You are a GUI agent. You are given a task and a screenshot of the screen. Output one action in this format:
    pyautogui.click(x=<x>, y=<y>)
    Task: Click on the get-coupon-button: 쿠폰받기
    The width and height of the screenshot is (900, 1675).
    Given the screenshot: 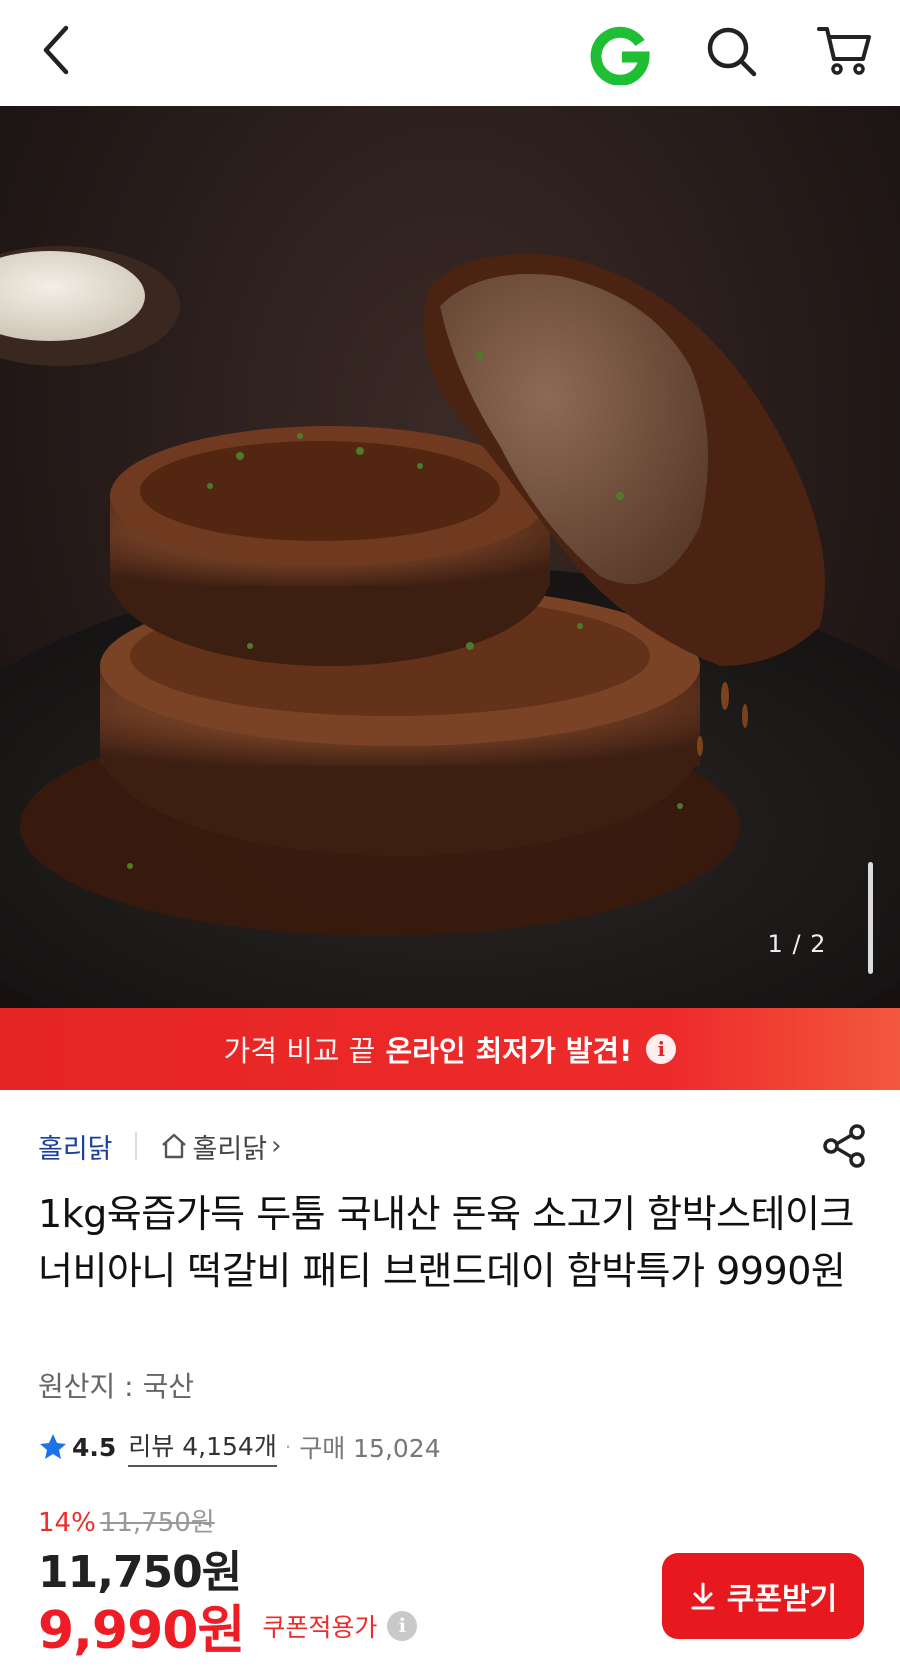 What is the action you would take?
    pyautogui.click(x=763, y=1596)
    